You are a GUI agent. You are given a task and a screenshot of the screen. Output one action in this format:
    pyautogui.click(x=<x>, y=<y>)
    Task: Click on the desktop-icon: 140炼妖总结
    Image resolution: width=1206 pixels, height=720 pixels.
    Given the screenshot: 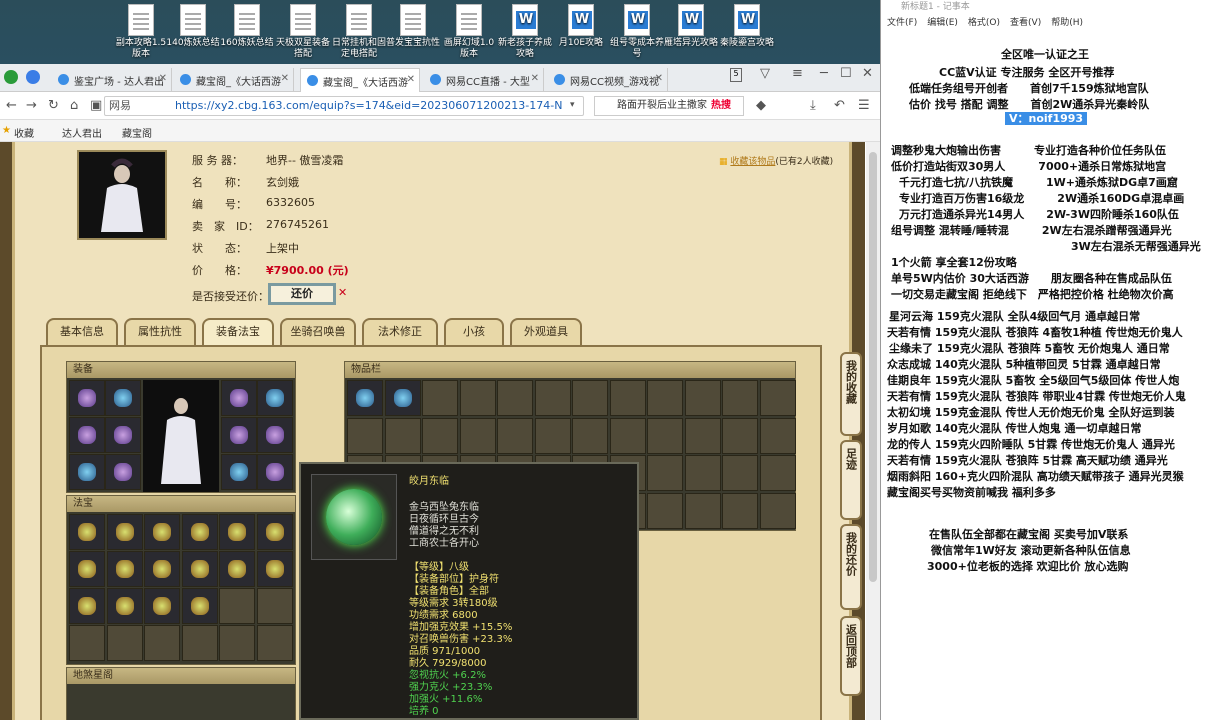 What is the action you would take?
    pyautogui.click(x=193, y=26)
    